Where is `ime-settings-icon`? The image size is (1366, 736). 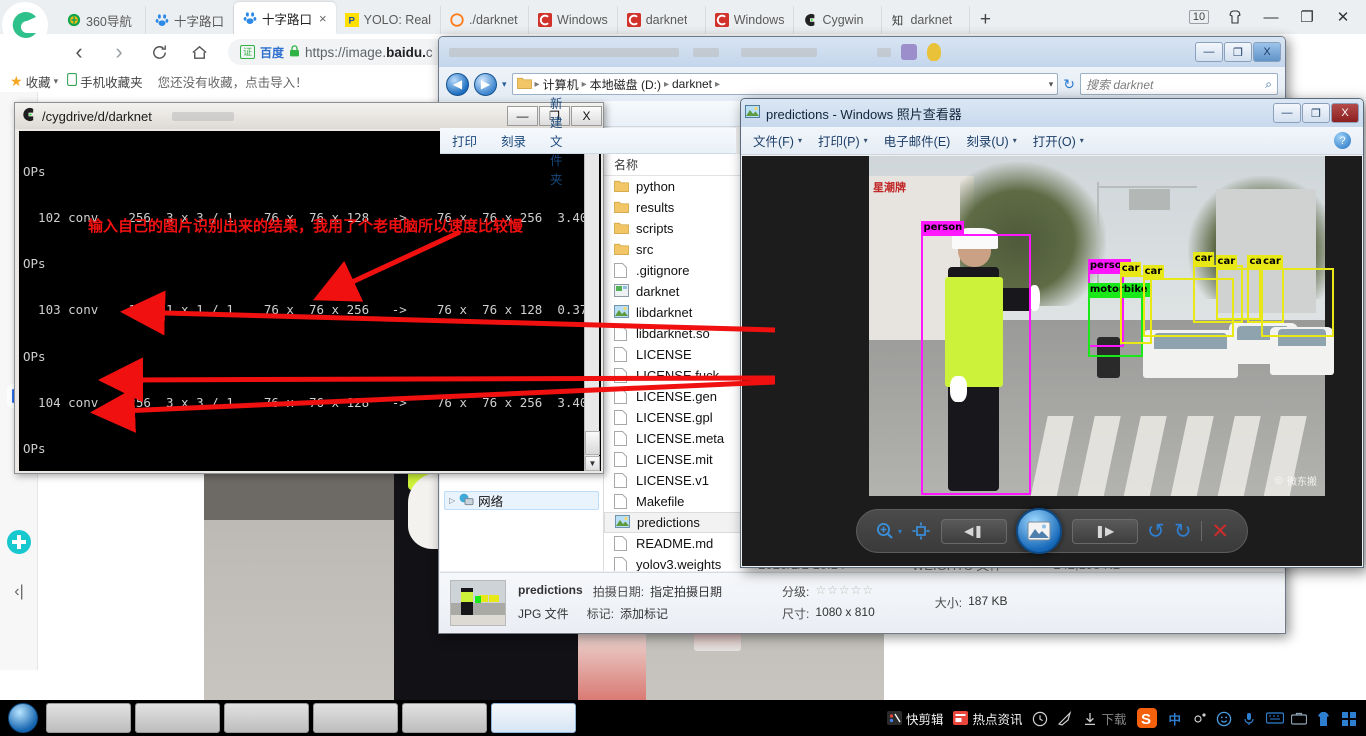
ime-settings-icon is located at coordinates (1198, 718).